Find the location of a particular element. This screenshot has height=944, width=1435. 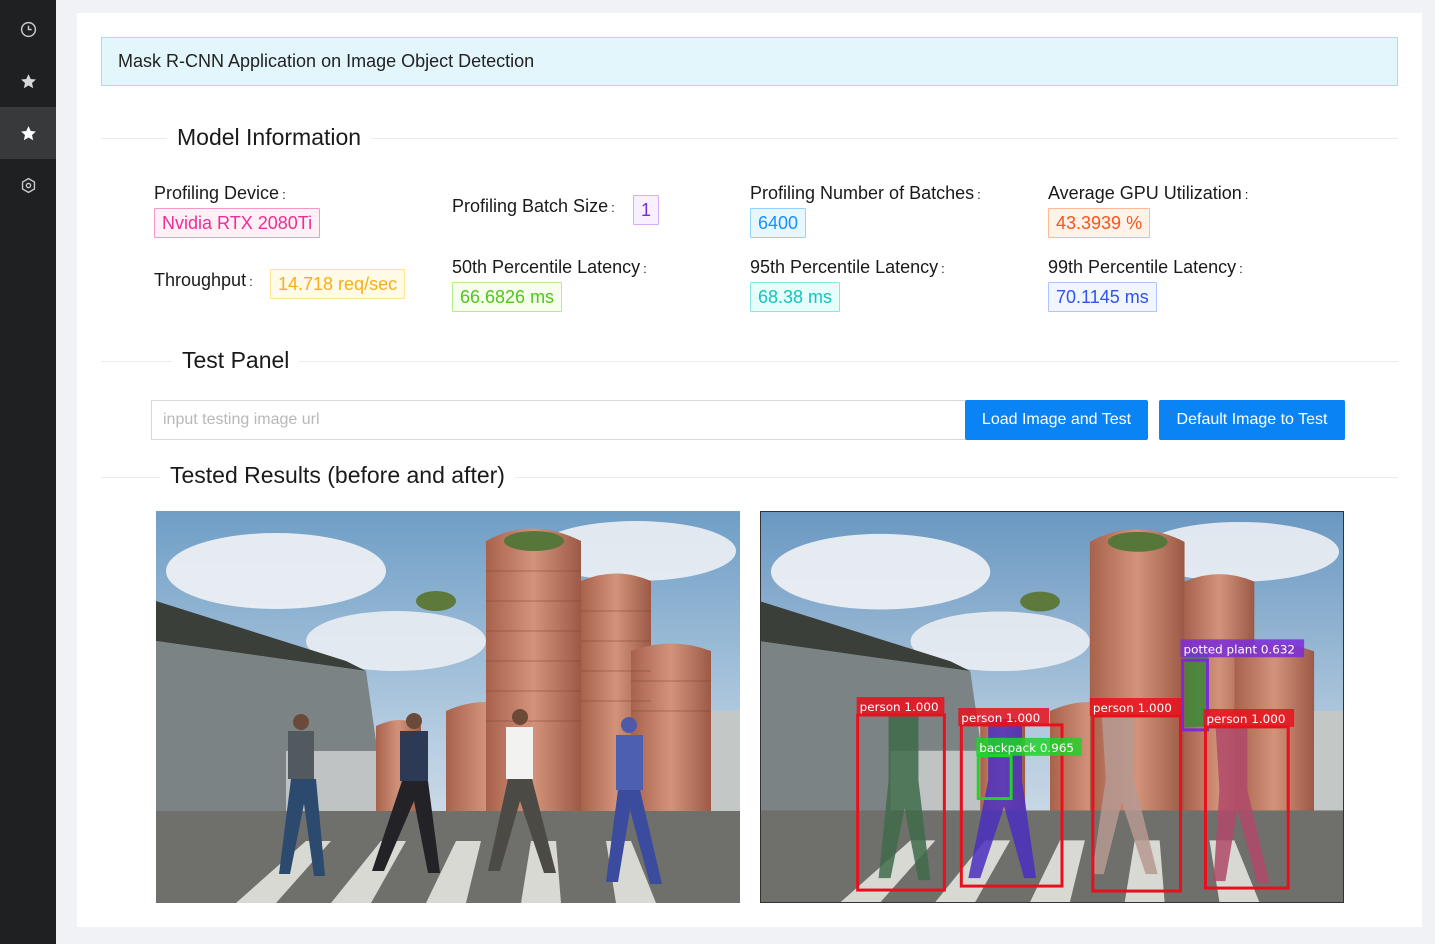

nav-item-models is located at coordinates (28, 133).